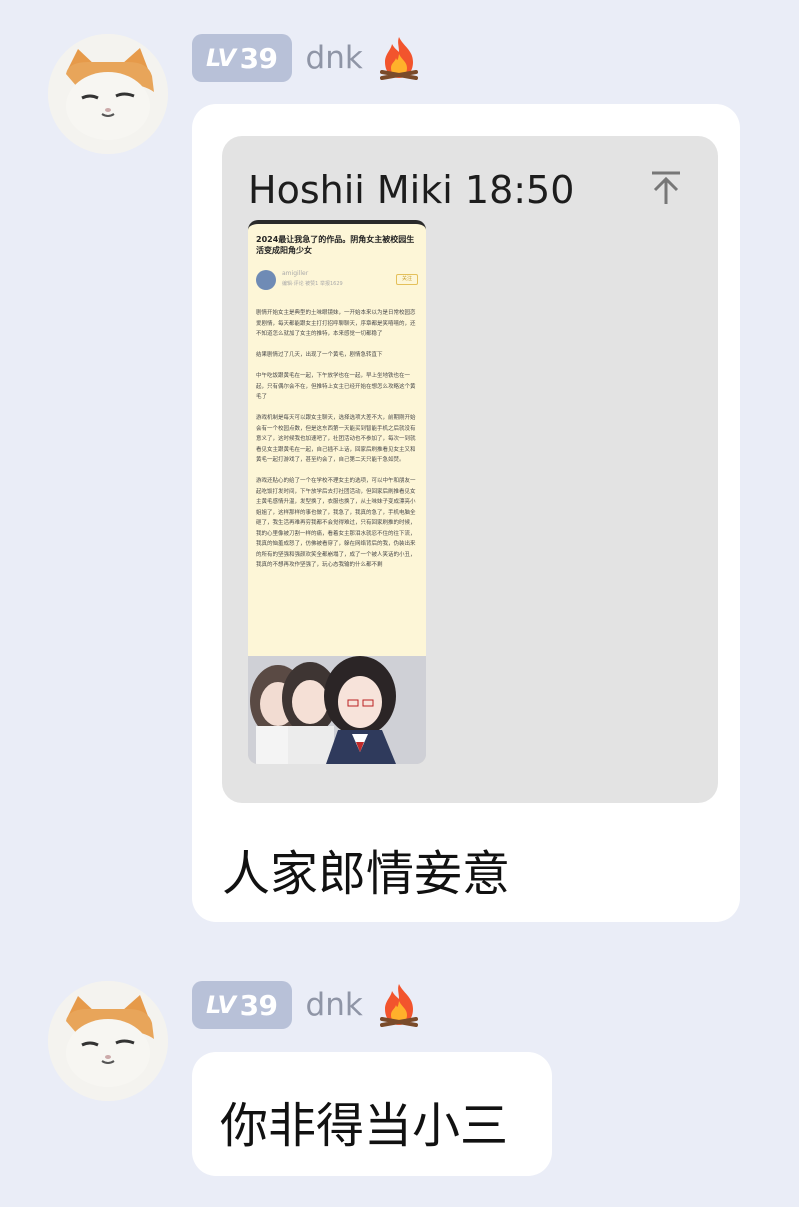 The height and width of the screenshot is (1207, 799). Describe the element at coordinates (366, 874) in the screenshot. I see `message-text: 人家郎情妾意` at that location.